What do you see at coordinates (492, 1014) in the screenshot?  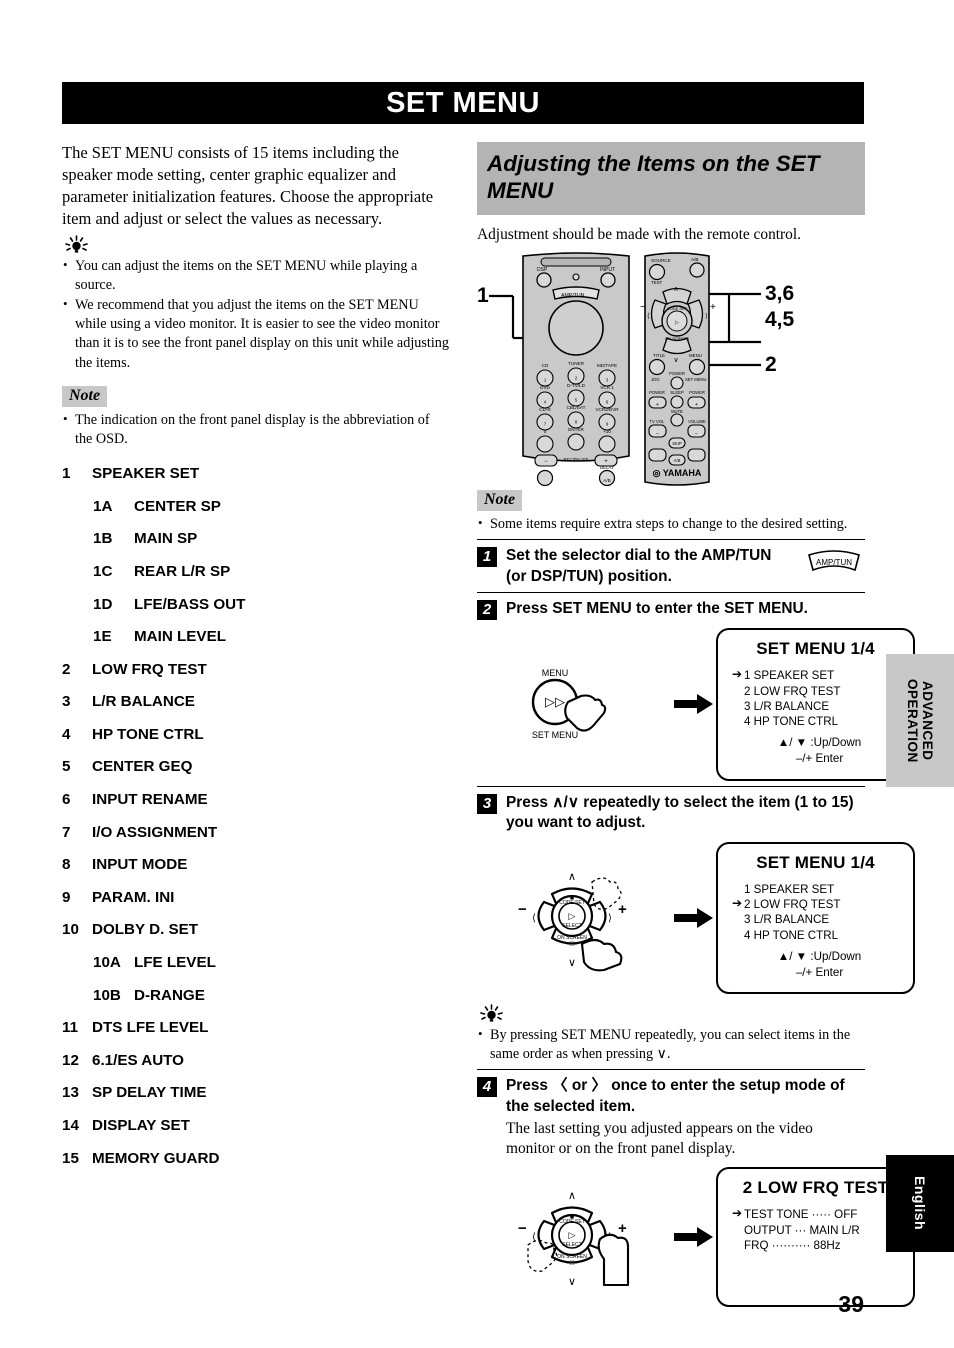 I see `lightbulb-icon` at bounding box center [492, 1014].